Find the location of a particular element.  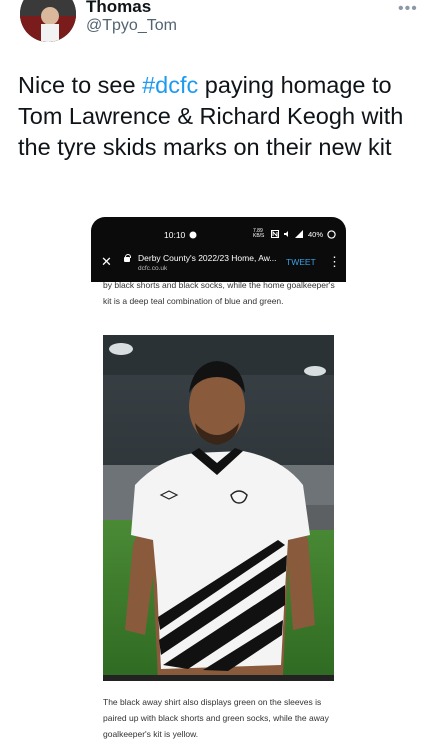

avatar is located at coordinates (48, 21).